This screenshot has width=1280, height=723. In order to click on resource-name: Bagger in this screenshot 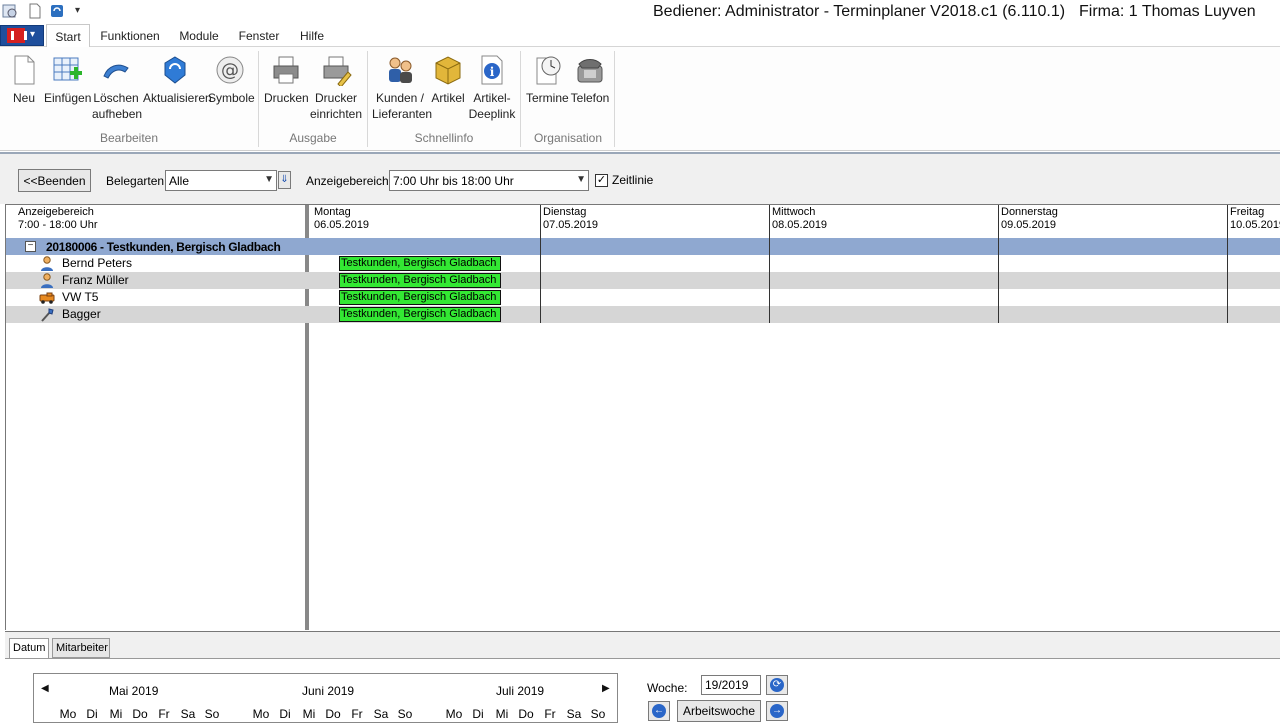, I will do `click(81, 314)`.